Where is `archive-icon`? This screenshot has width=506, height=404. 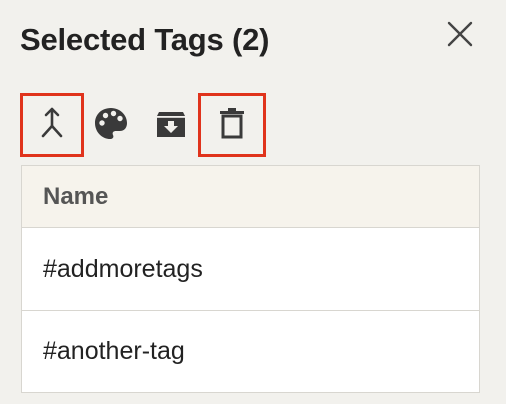
archive-icon is located at coordinates (171, 126).